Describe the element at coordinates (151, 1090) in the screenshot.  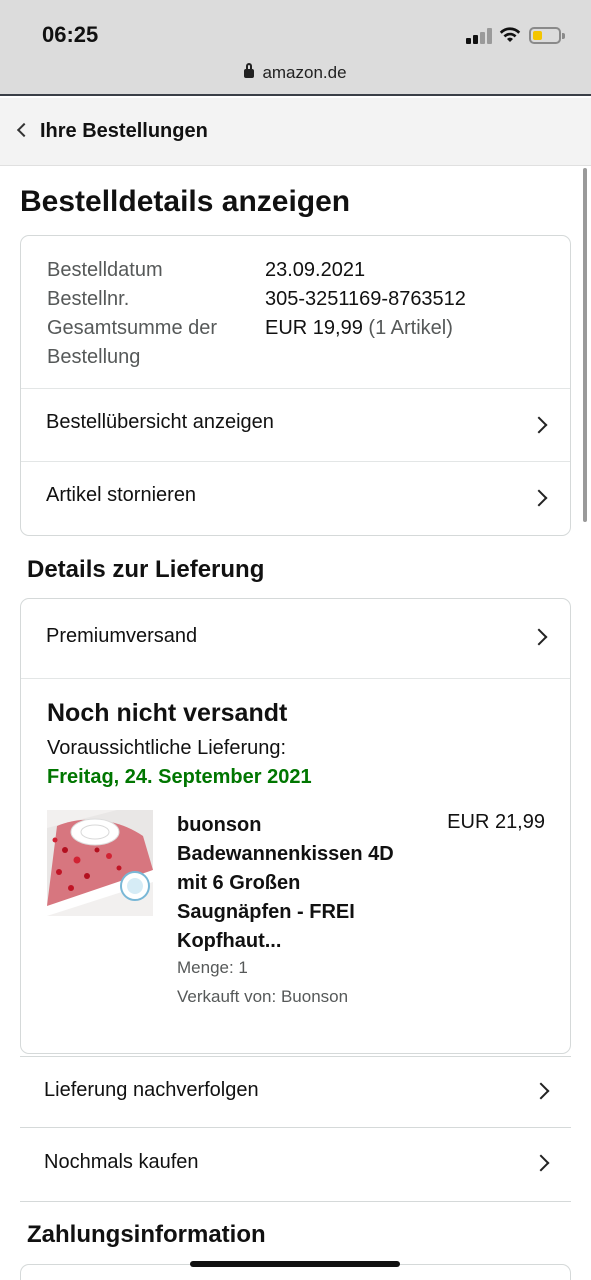
I see `track-package-label: Lieferung nachverfolgen` at that location.